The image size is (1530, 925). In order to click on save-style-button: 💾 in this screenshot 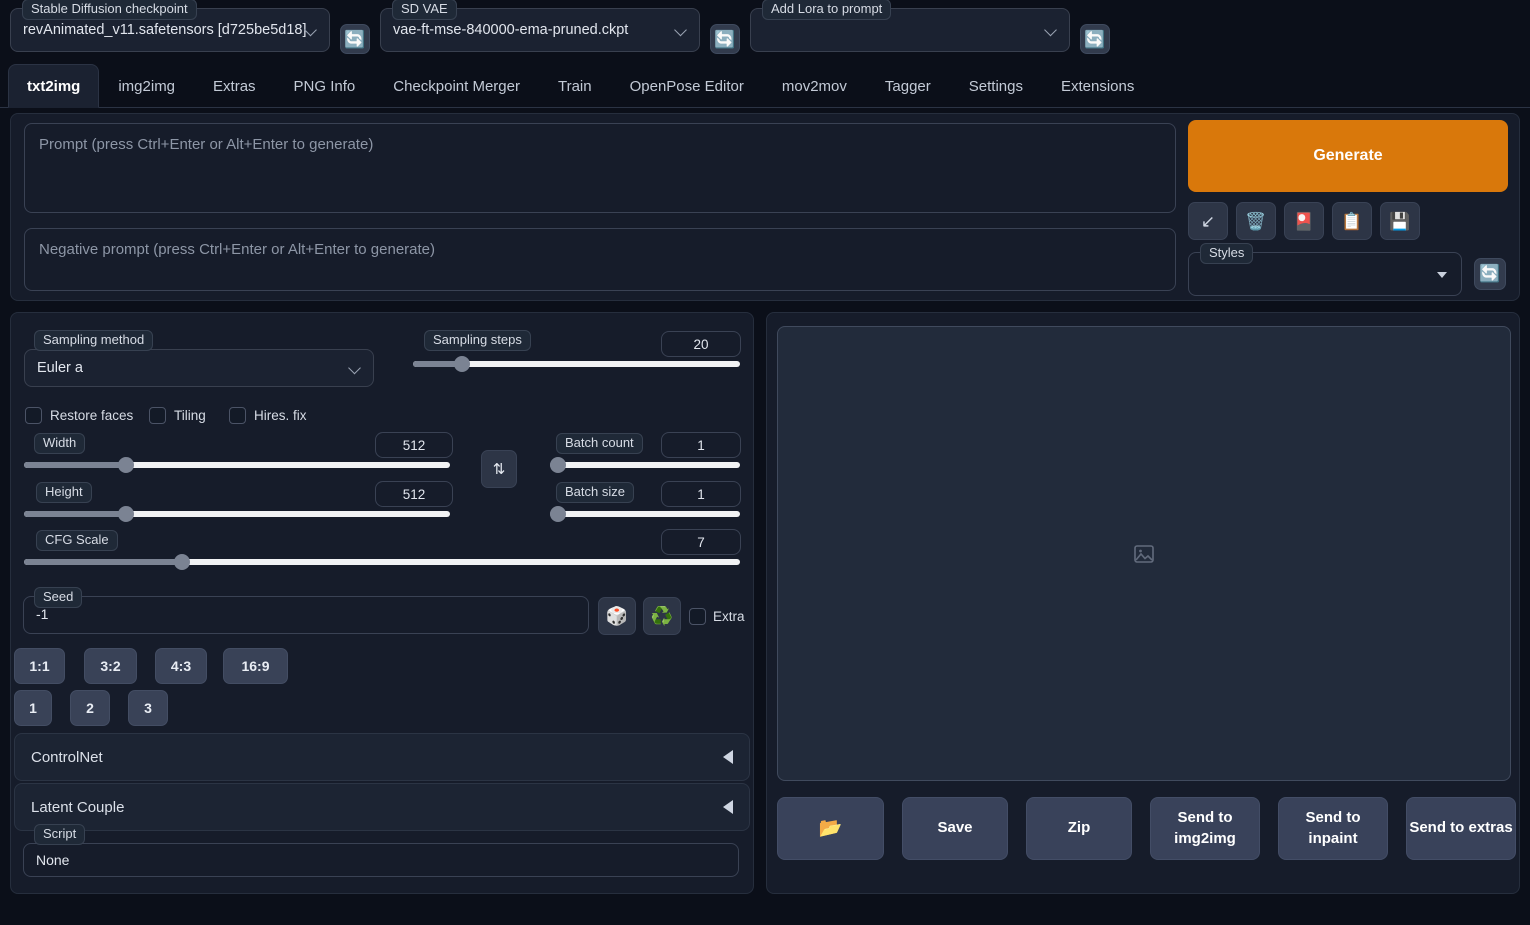, I will do `click(1400, 221)`.